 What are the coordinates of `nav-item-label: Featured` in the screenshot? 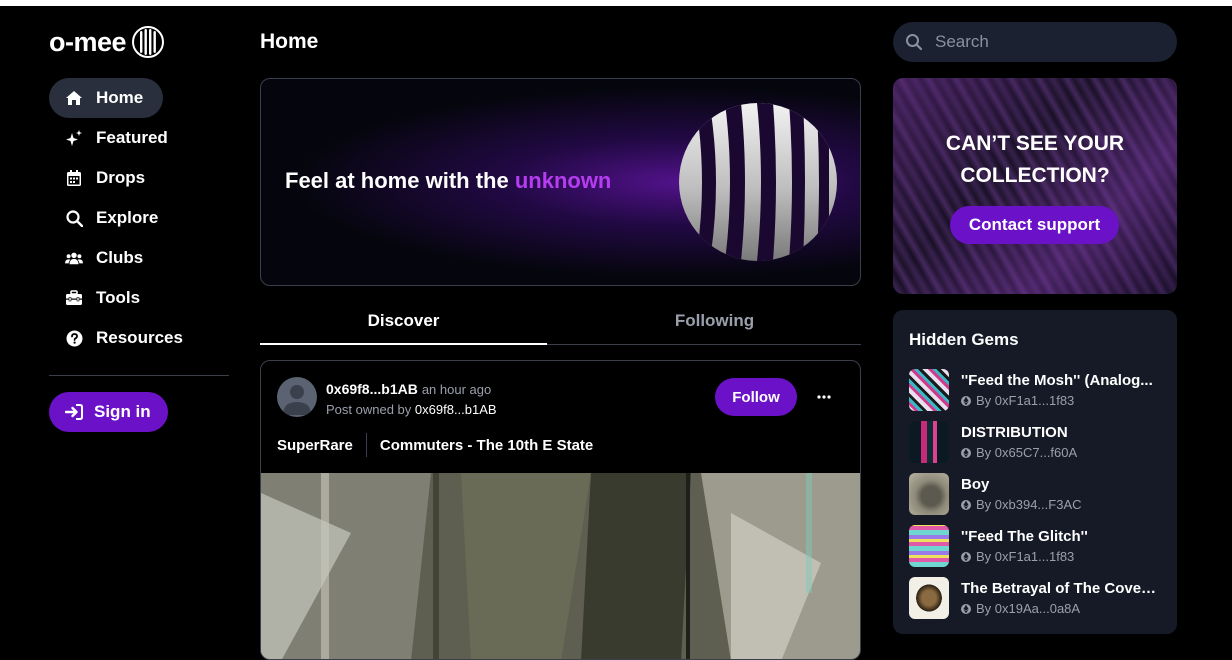 It's located at (132, 137).